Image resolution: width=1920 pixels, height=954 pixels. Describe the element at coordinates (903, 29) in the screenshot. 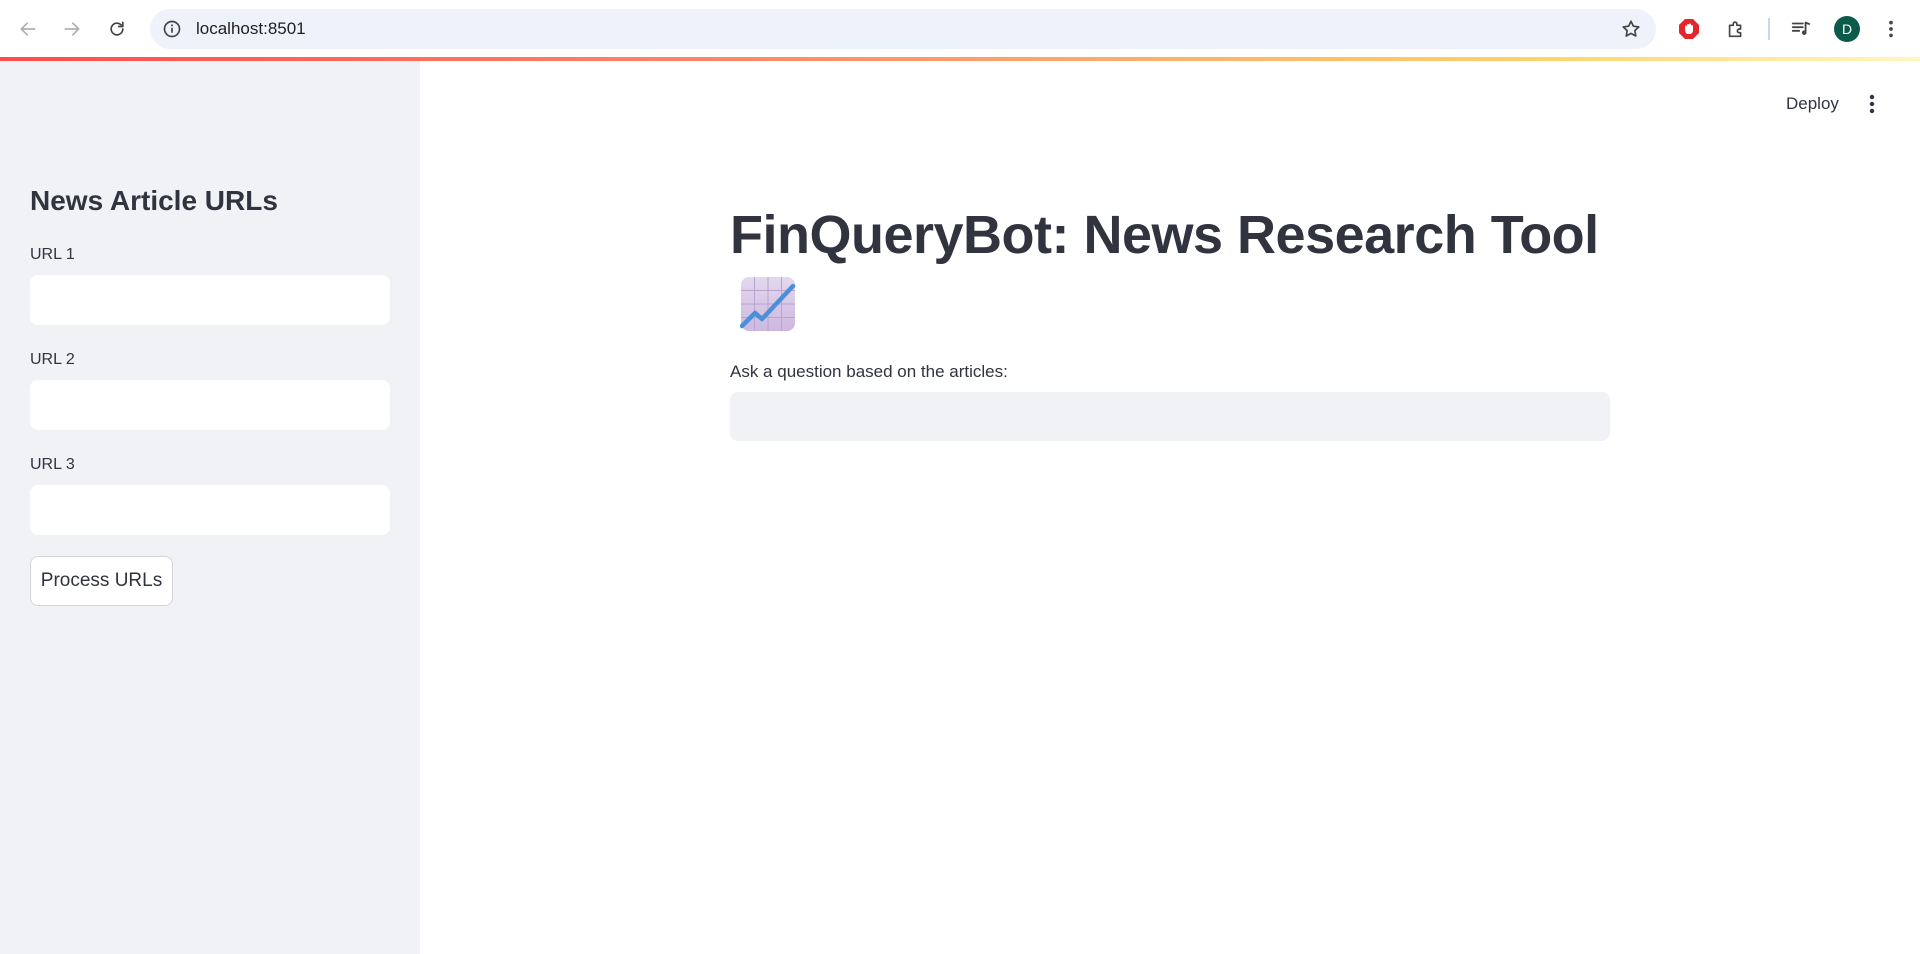

I see `address-bar: localhost:8501` at that location.